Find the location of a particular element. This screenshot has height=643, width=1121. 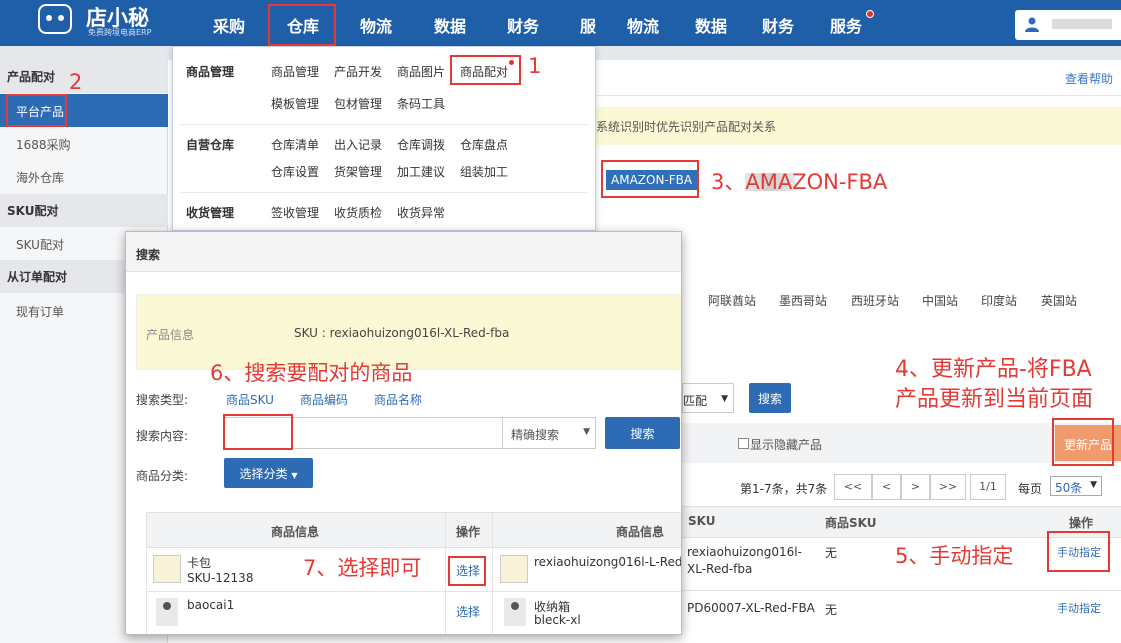

sidebar-item-1688-purchase: 1688采购 is located at coordinates (84, 143).